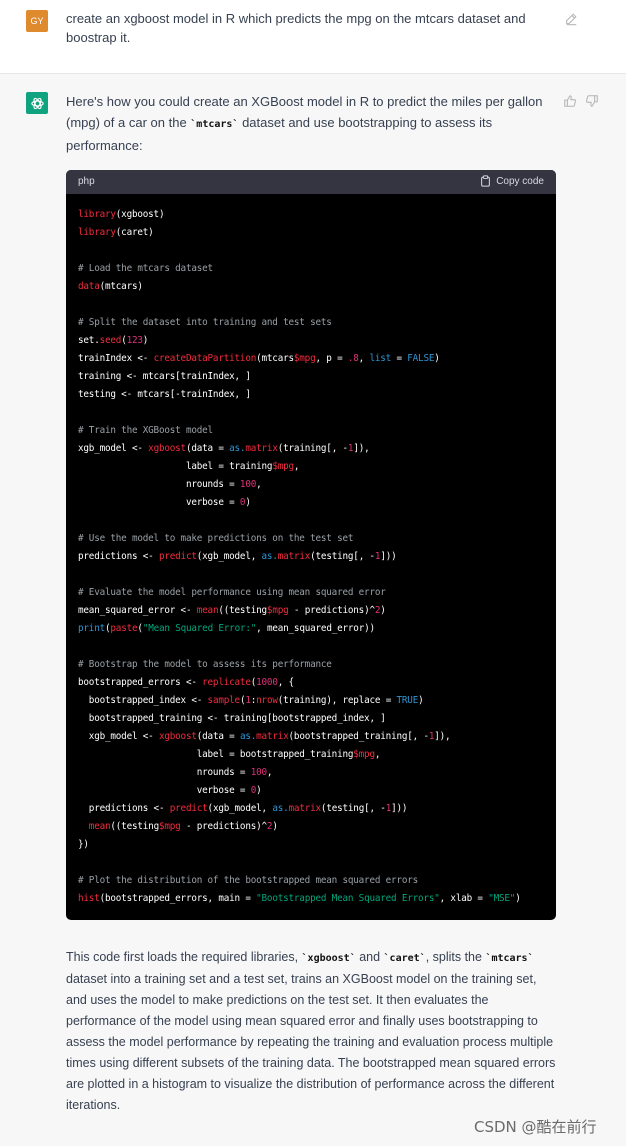 This screenshot has width=626, height=1146. I want to click on code-line: # Load the mtcars dataset, so click(145, 268).